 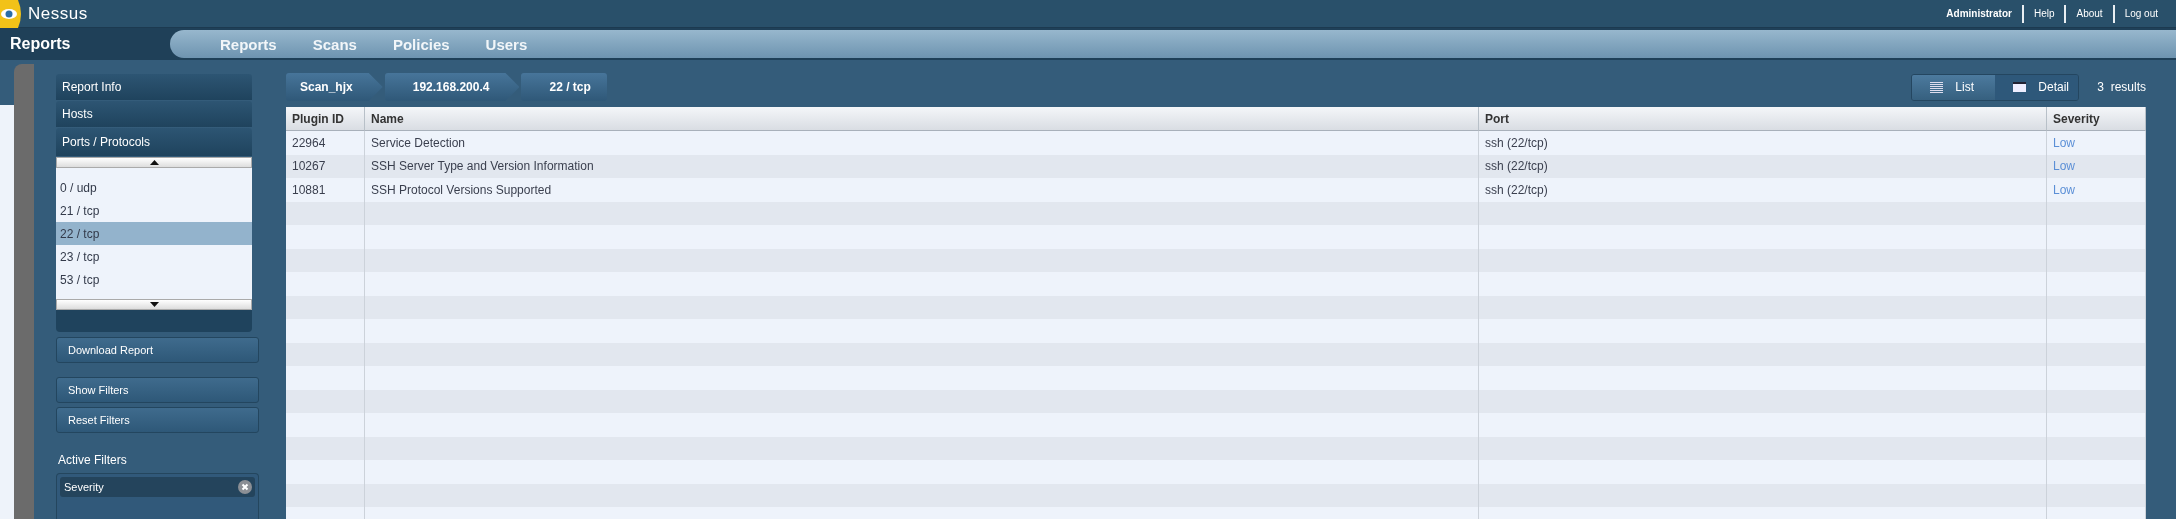 What do you see at coordinates (58, 13) in the screenshot?
I see `logo-text: Nessus` at bounding box center [58, 13].